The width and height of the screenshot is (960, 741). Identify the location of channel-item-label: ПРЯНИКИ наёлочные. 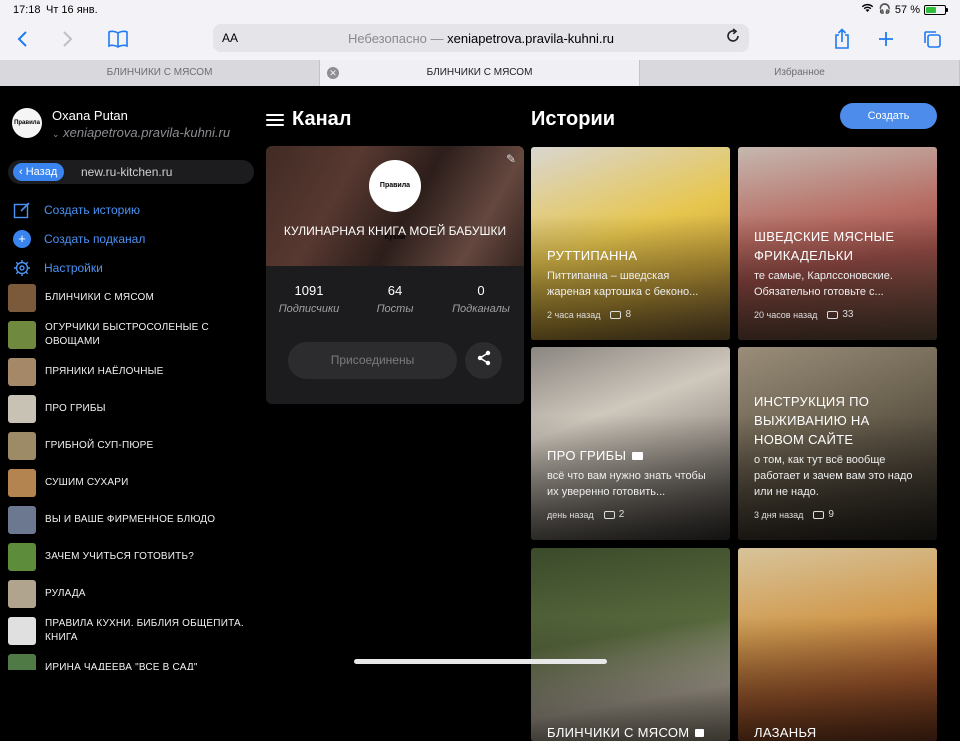
(104, 371).